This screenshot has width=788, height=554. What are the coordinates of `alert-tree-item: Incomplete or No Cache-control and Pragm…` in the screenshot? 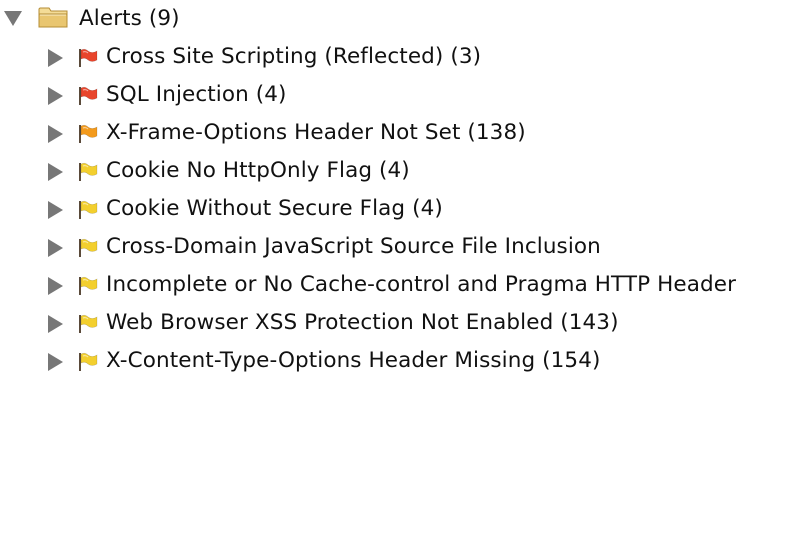 It's located at (394, 291).